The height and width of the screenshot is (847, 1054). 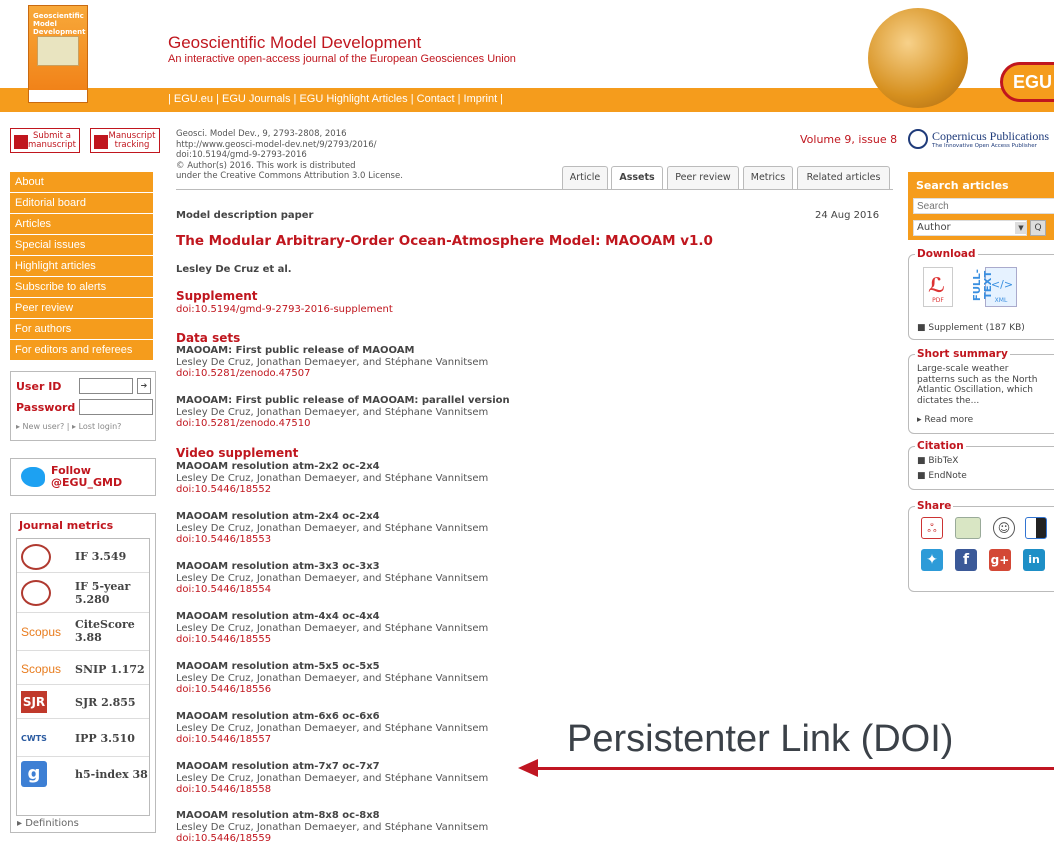 What do you see at coordinates (934, 506) in the screenshot?
I see `share-title: Share` at bounding box center [934, 506].